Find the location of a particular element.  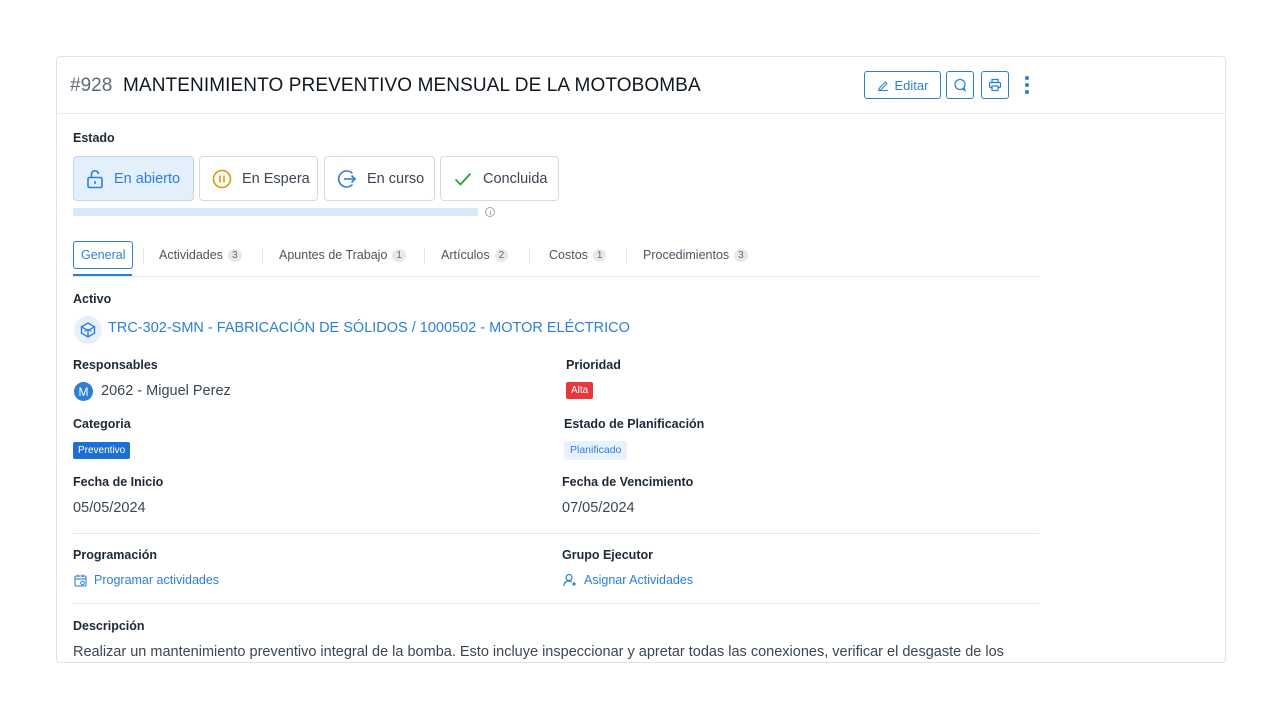

pencil-icon is located at coordinates (882, 86).